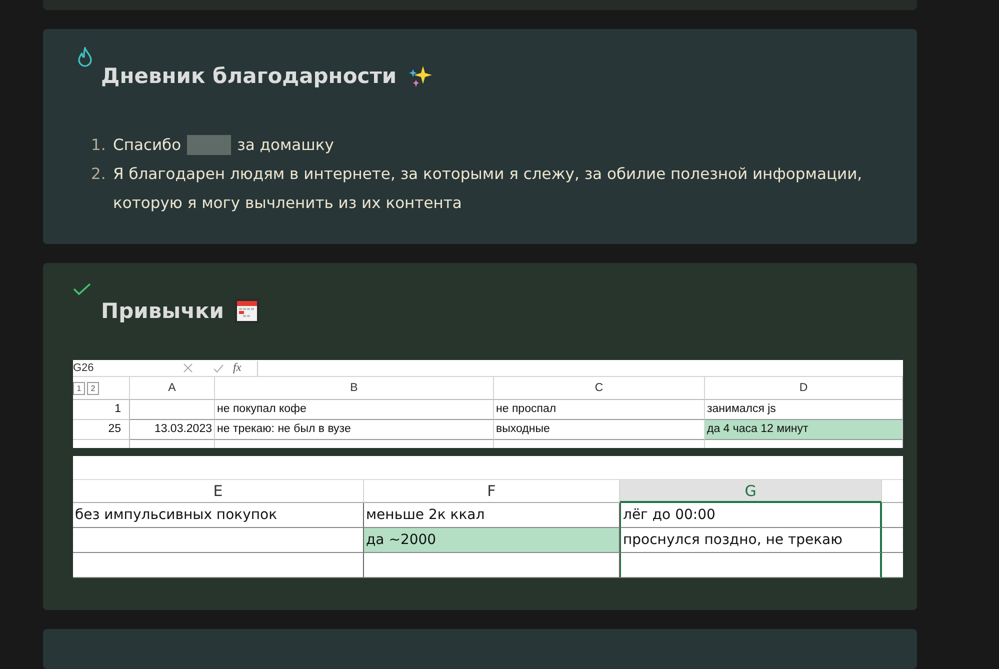  Describe the element at coordinates (209, 145) in the screenshot. I see `redacted-block` at that location.